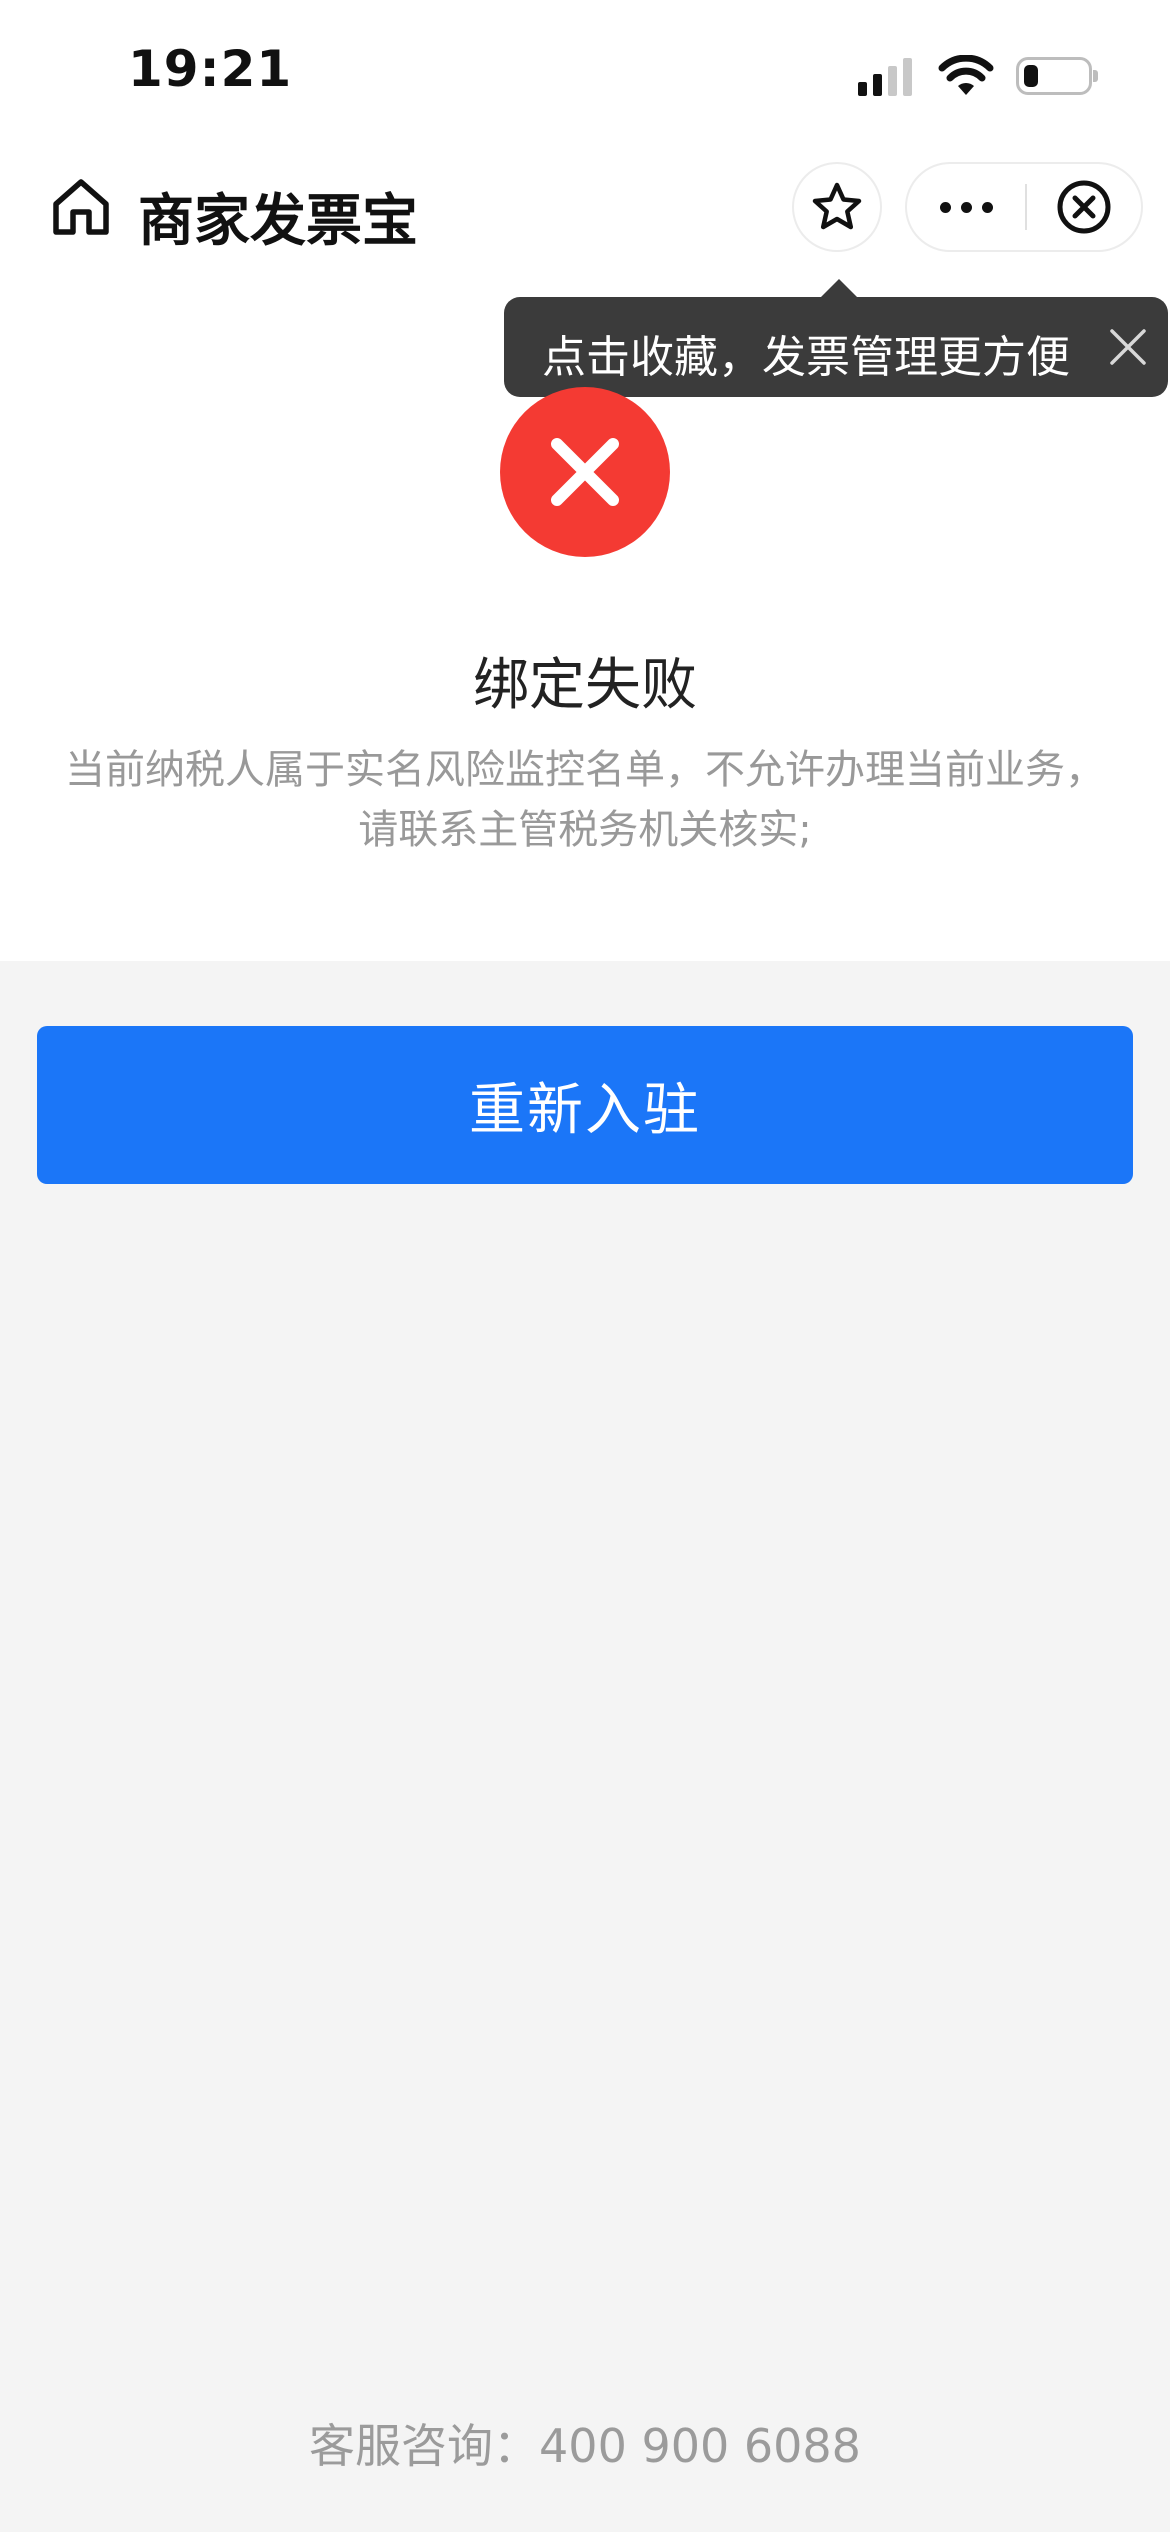 Image resolution: width=1170 pixels, height=2532 pixels. Describe the element at coordinates (839, 288) in the screenshot. I see `tooltip-arrow` at that location.